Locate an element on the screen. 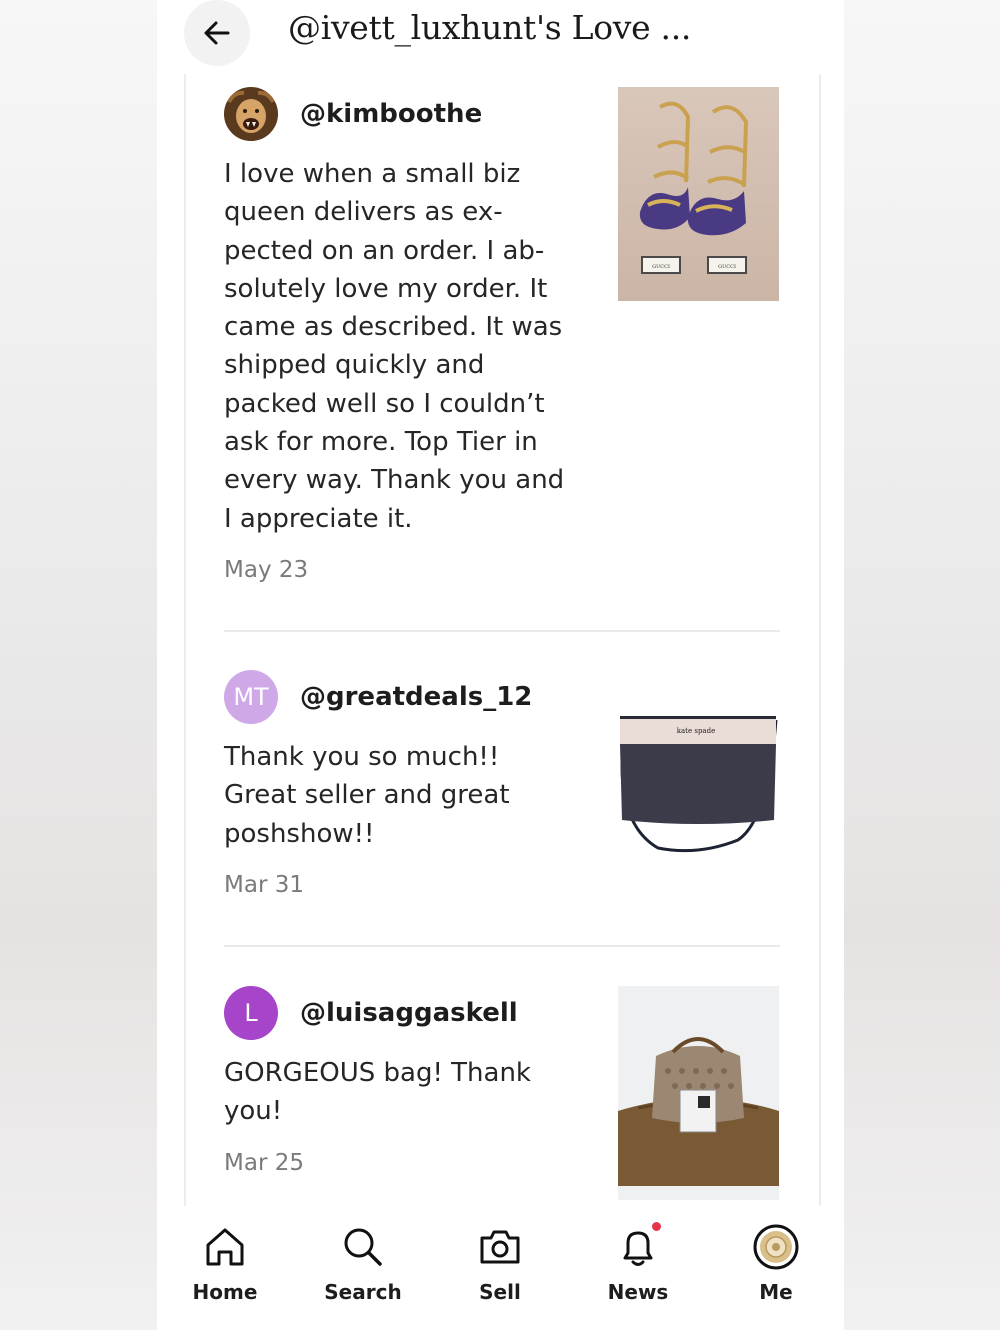  review-header: L @luisaggaskell is located at coordinates (371, 1013).